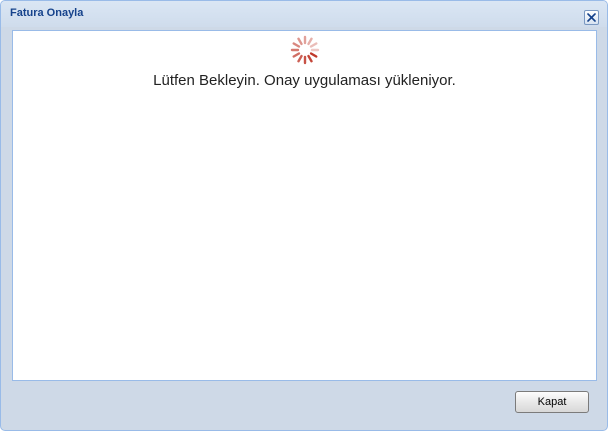  I want to click on spinner-spokes, so click(305, 50).